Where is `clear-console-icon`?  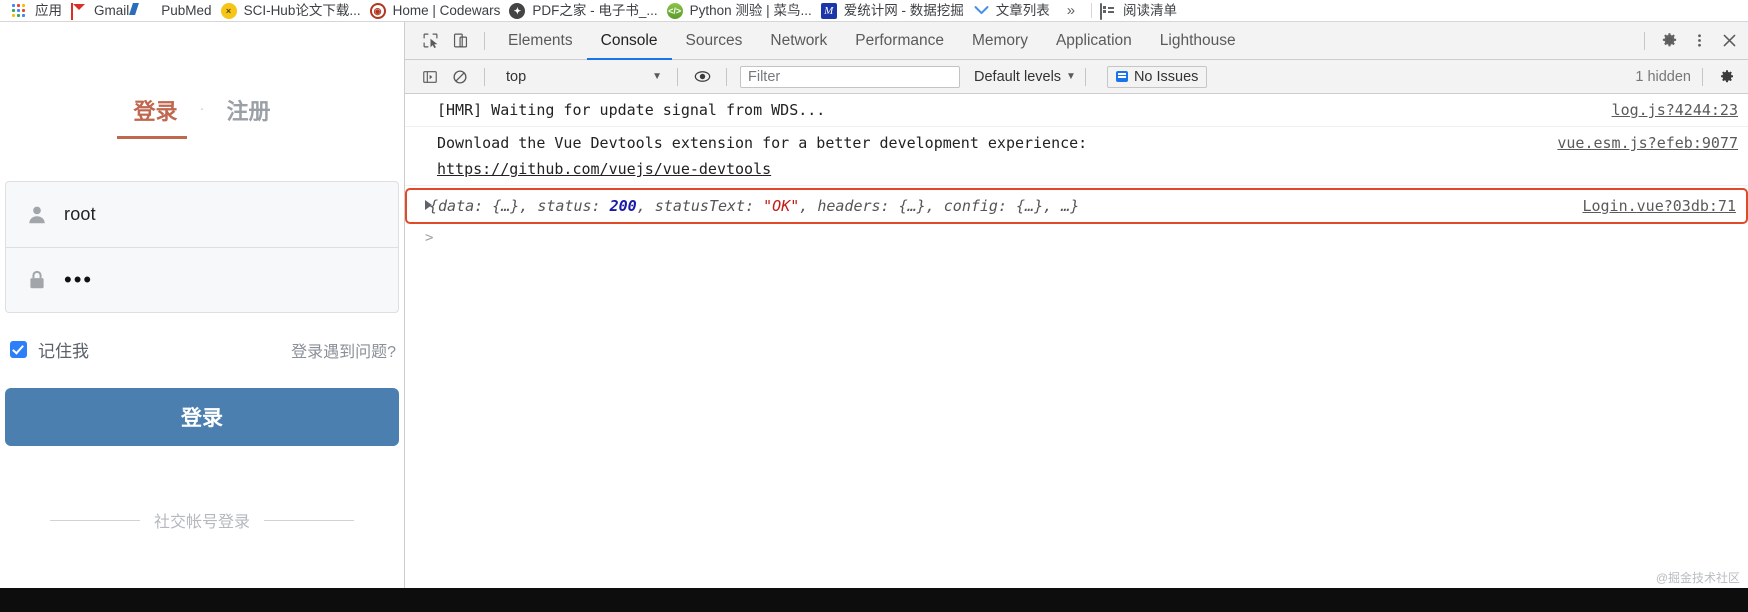
clear-console-icon is located at coordinates (460, 77).